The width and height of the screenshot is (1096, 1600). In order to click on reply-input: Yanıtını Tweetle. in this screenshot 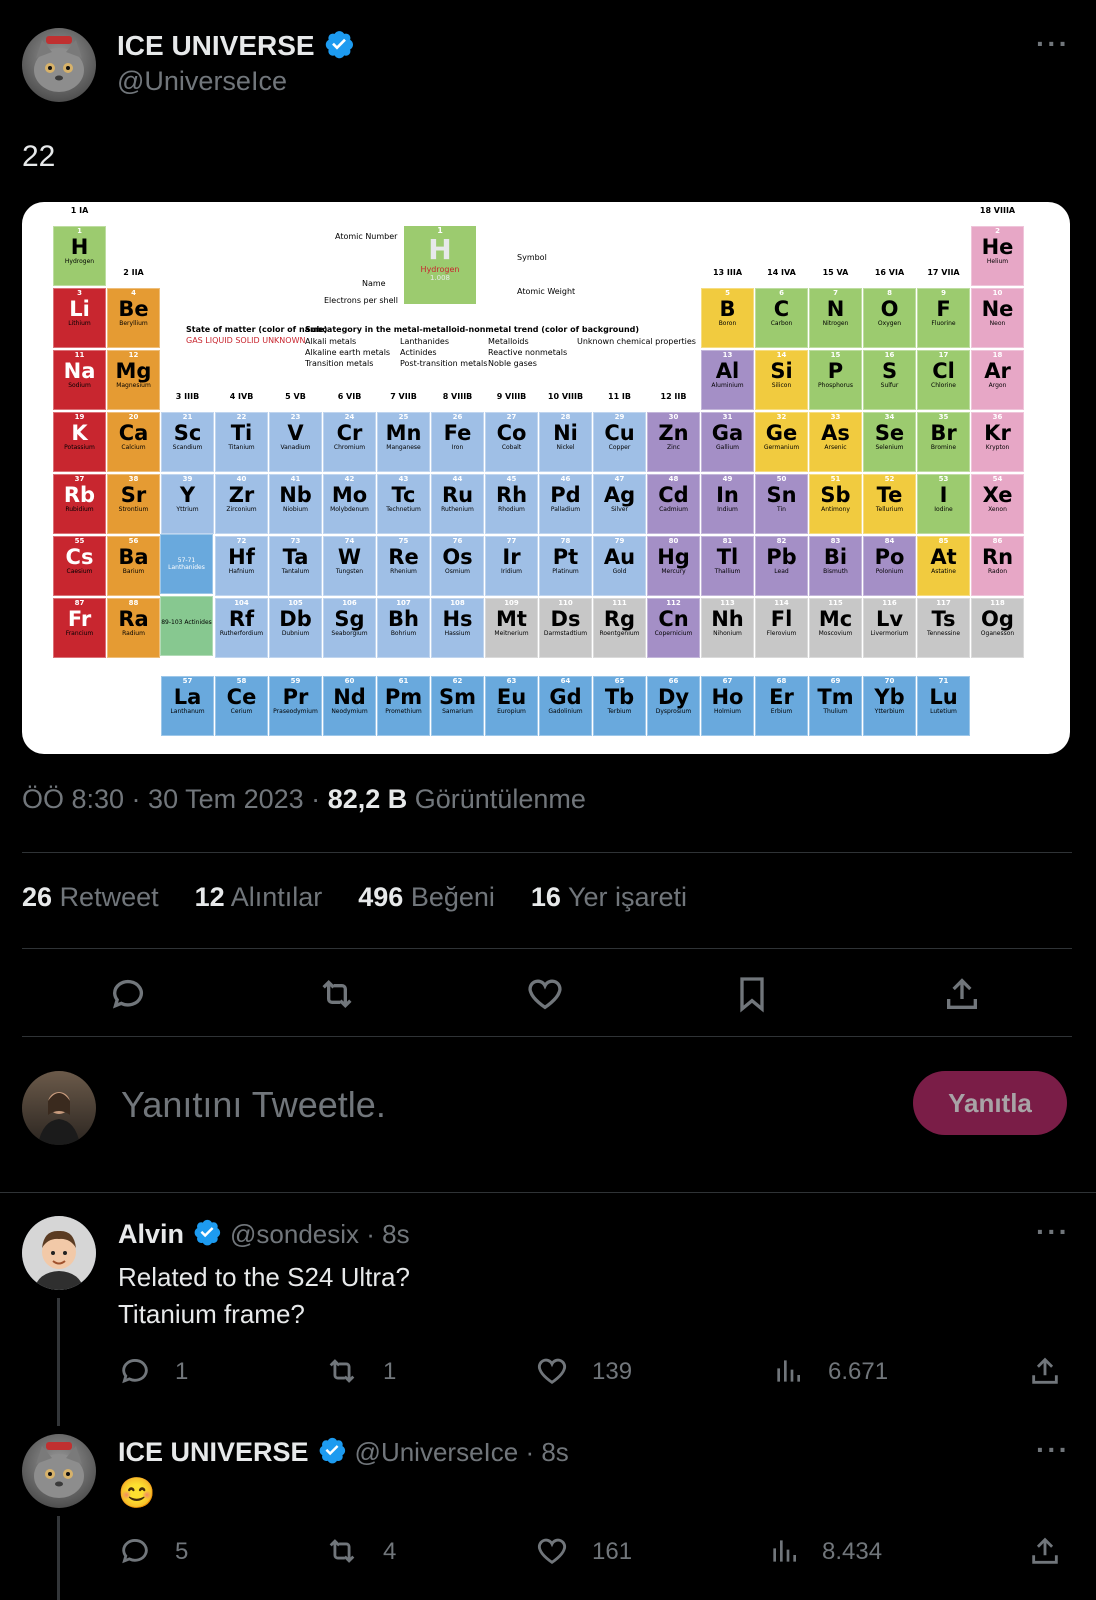, I will do `click(253, 1105)`.